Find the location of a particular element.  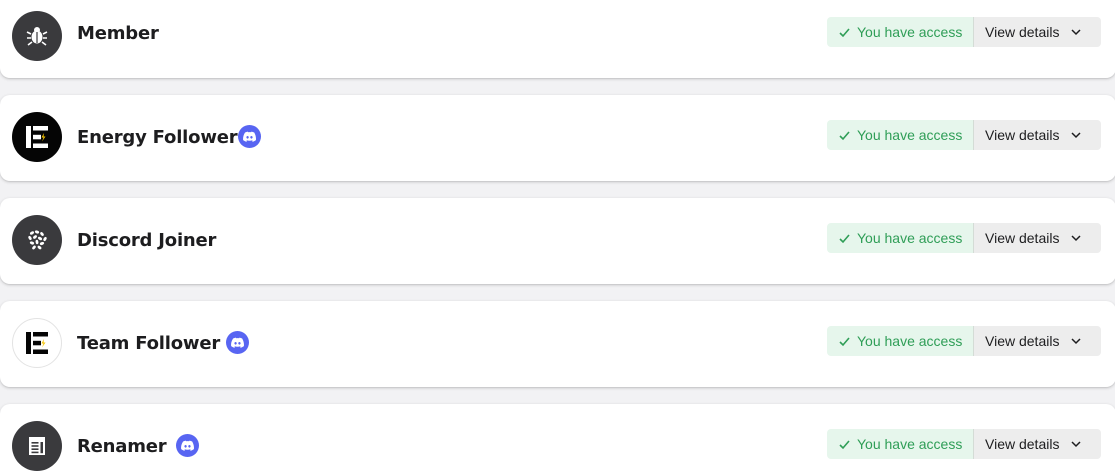

role-name: Member is located at coordinates (118, 33).